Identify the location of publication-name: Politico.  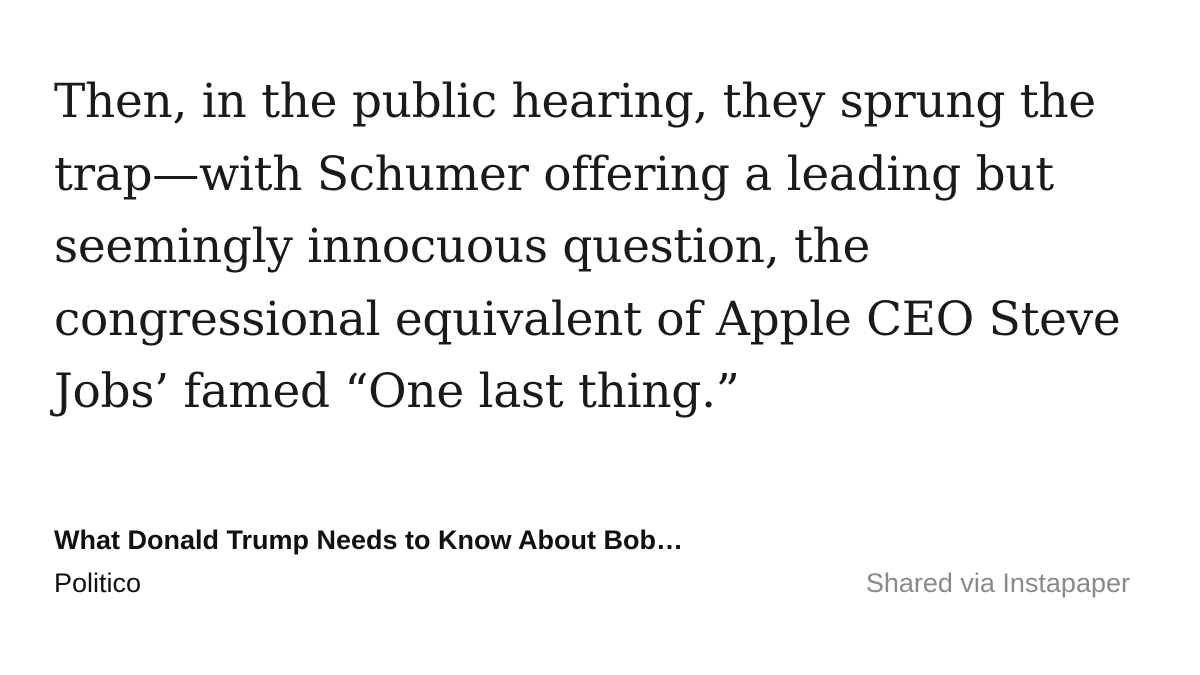
(98, 583).